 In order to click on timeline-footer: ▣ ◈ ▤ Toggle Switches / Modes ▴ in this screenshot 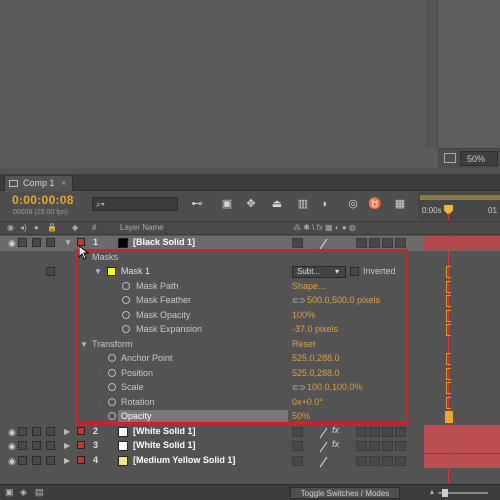, I will do `click(250, 492)`.